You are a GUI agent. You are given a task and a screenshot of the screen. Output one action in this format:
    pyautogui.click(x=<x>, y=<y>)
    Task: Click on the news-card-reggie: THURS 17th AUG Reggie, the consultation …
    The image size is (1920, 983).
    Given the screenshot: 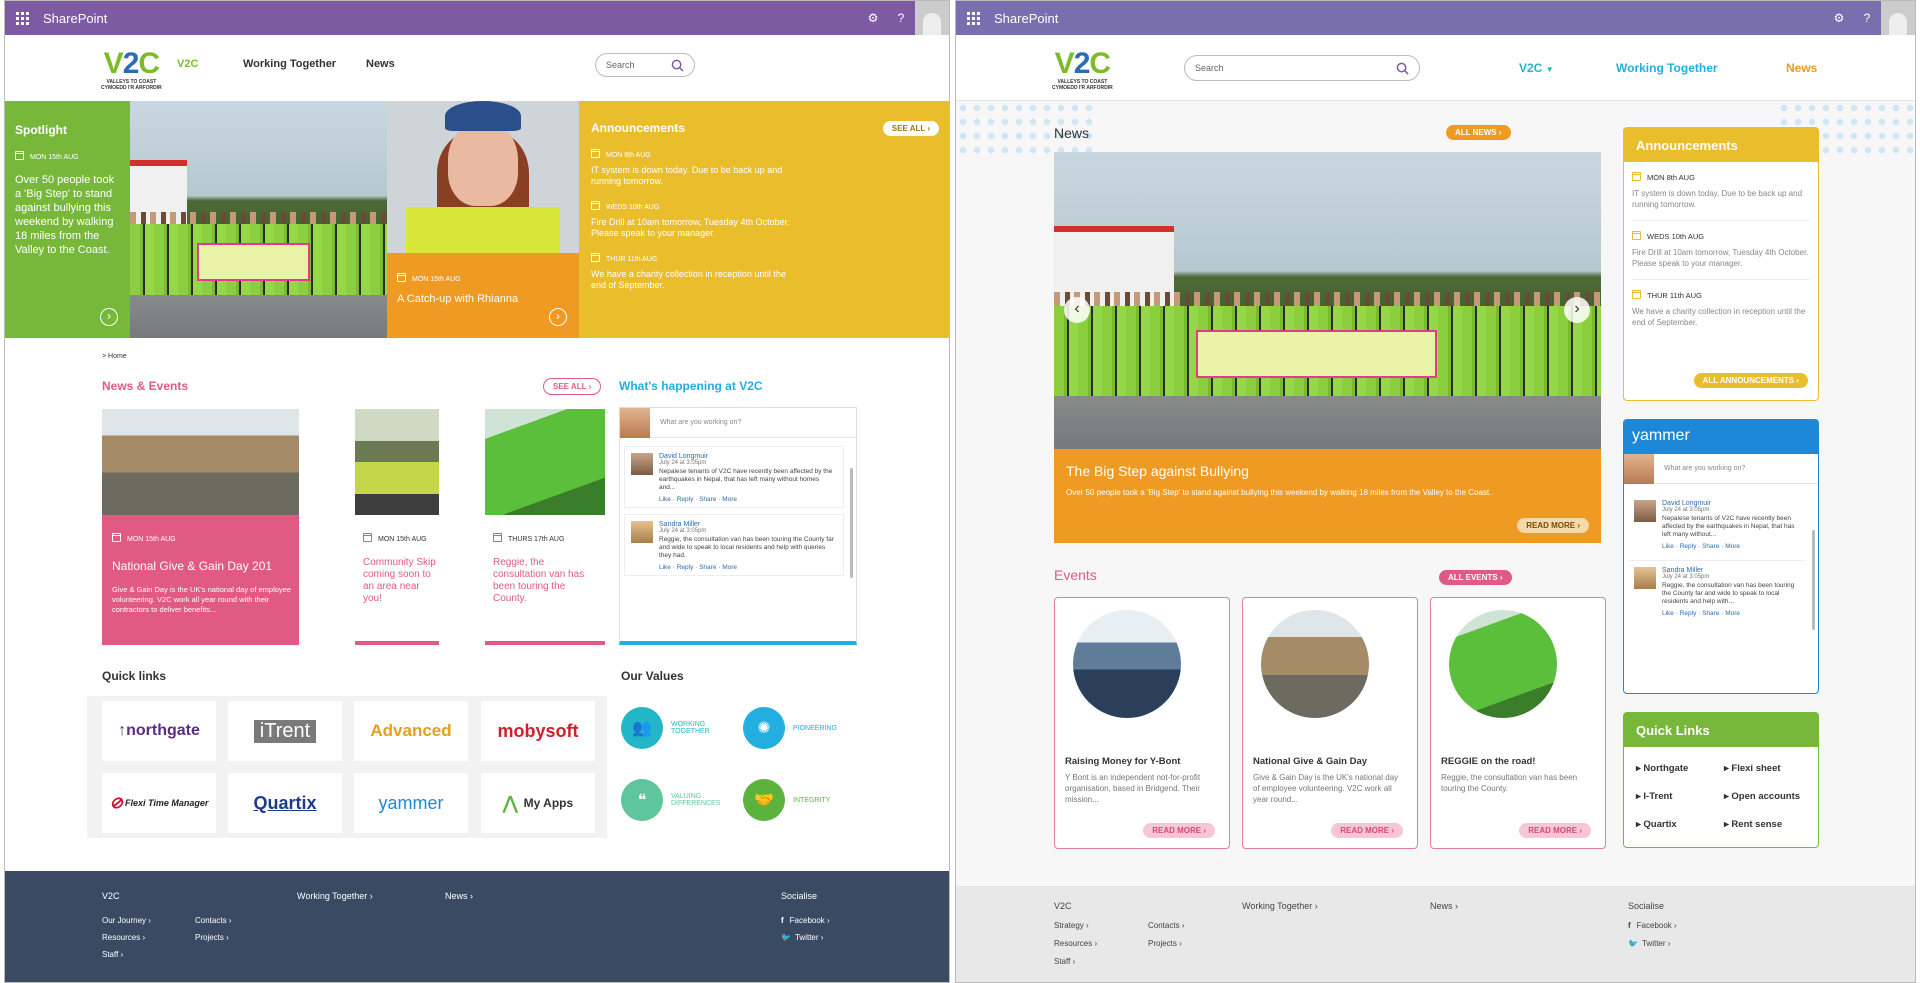 What is the action you would take?
    pyautogui.click(x=545, y=527)
    